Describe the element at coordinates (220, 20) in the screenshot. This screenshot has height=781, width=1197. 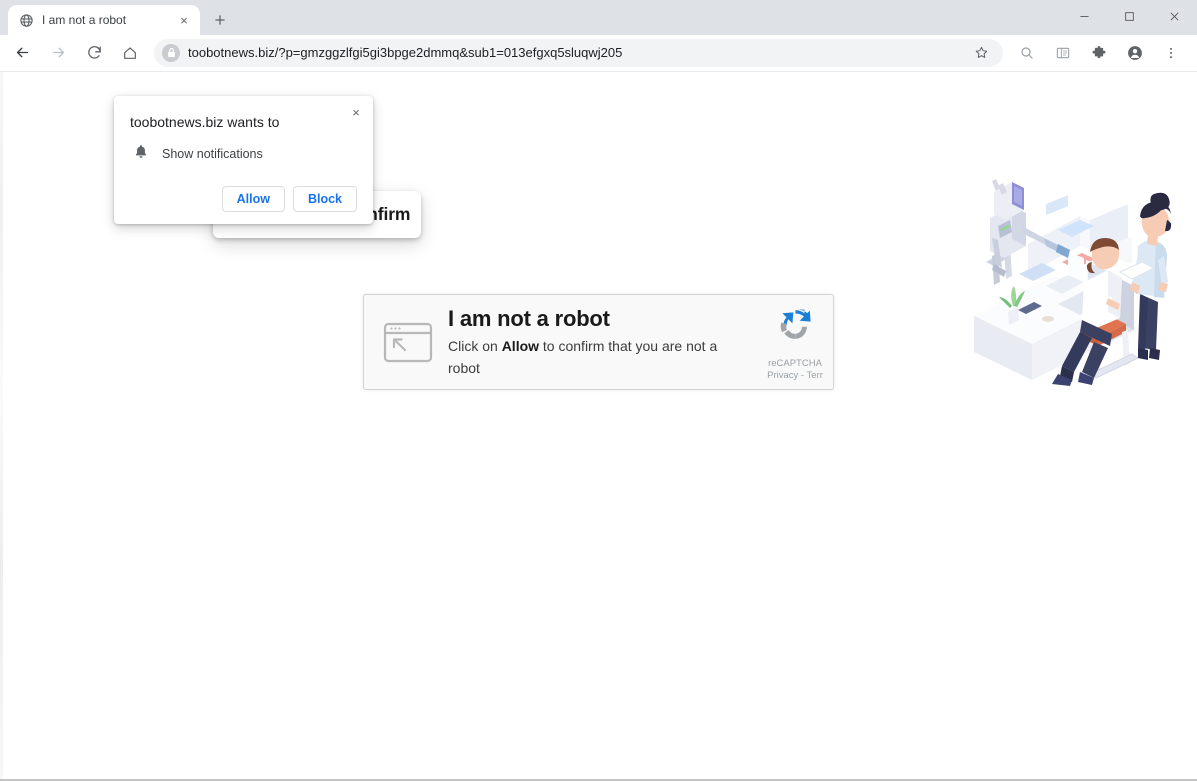
I see `new-tab-button` at that location.